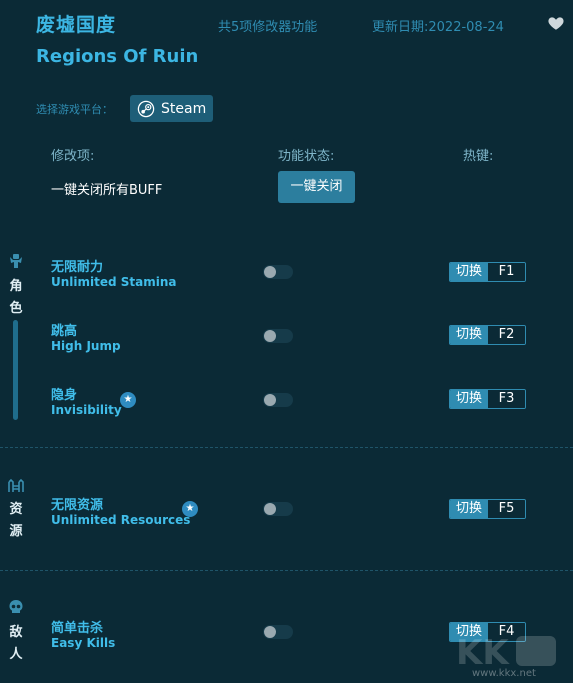 This screenshot has width=573, height=683. What do you see at coordinates (64, 395) in the screenshot?
I see `row-name-cn: 隐身` at bounding box center [64, 395].